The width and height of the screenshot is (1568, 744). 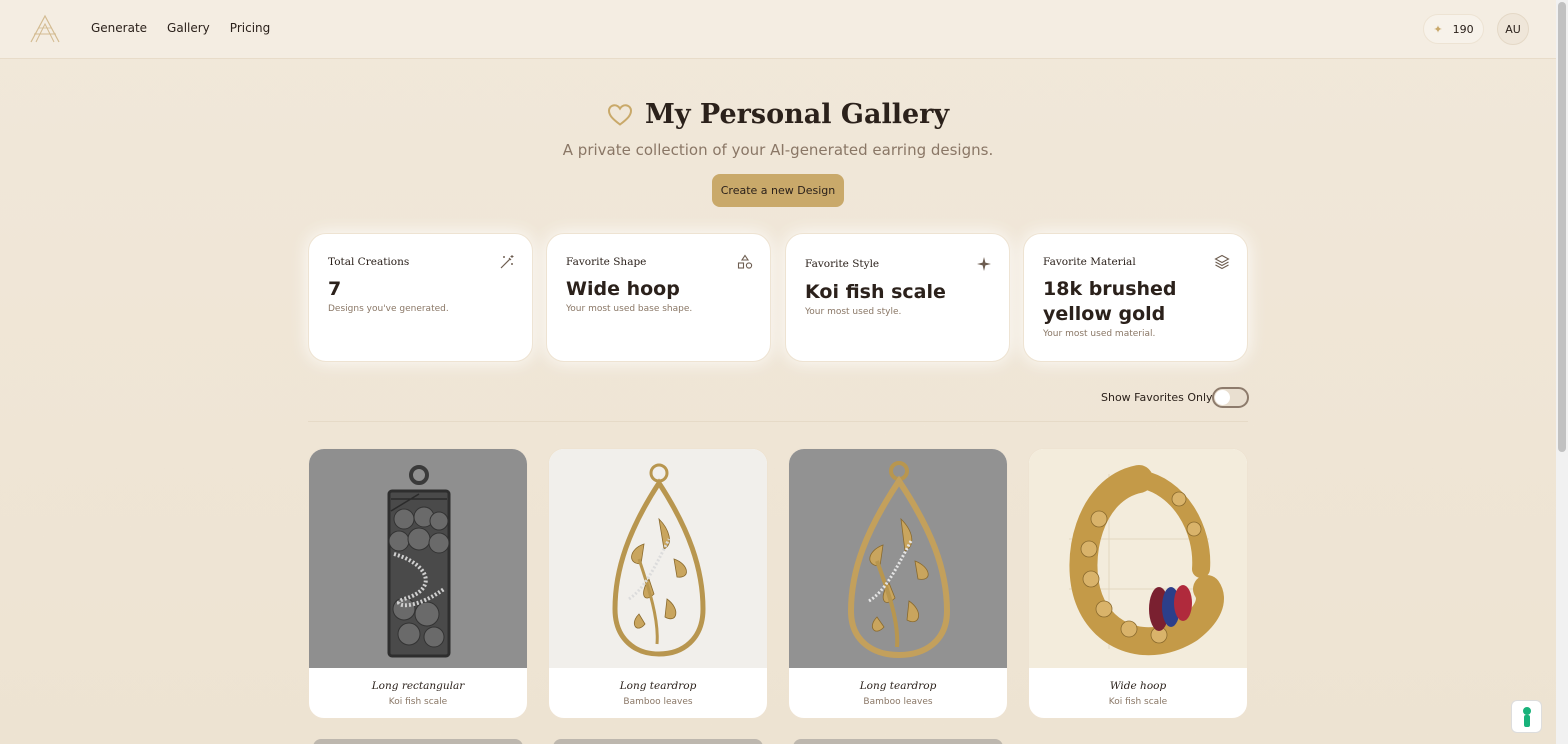 What do you see at coordinates (188, 28) in the screenshot?
I see `nav-gallery: Gallery` at bounding box center [188, 28].